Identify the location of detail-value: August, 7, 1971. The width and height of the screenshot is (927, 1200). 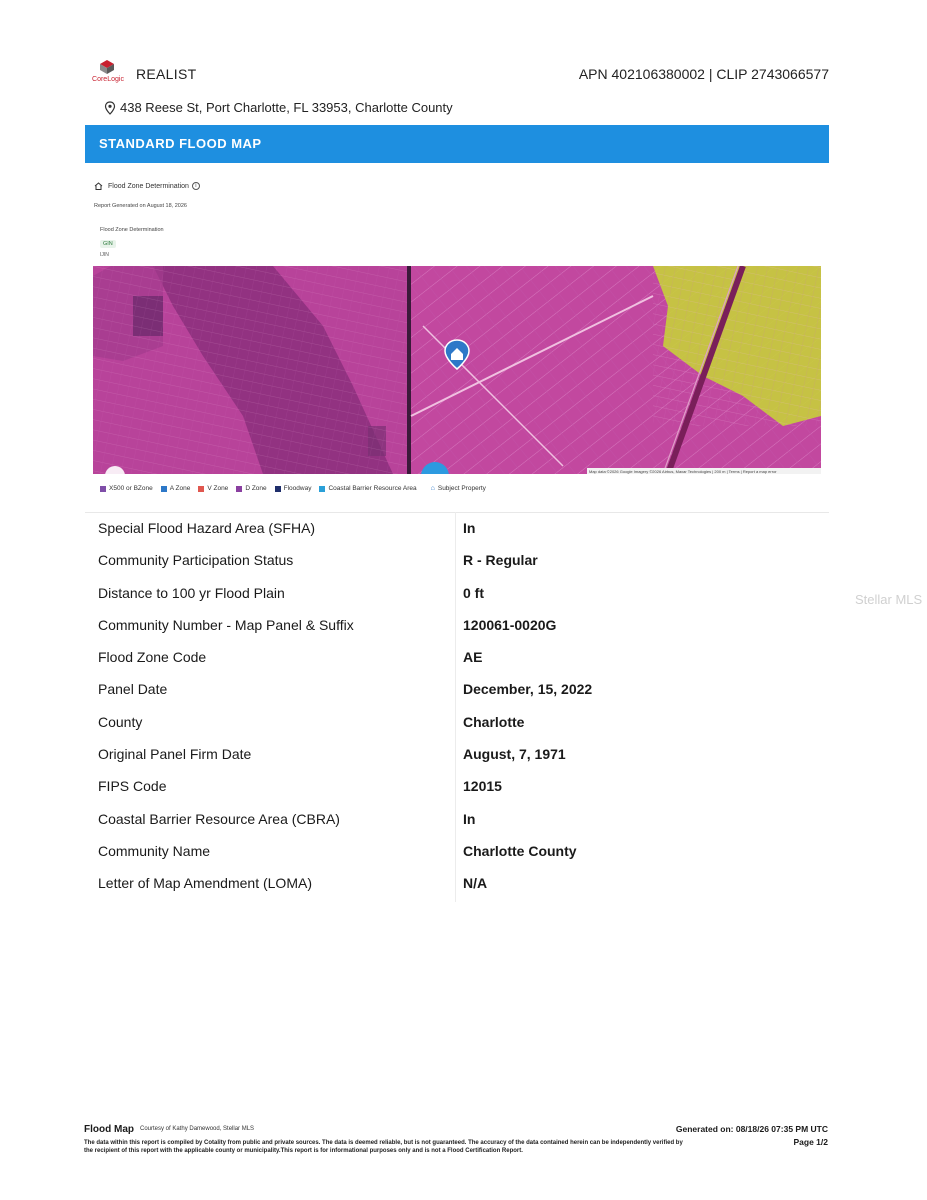
(514, 754).